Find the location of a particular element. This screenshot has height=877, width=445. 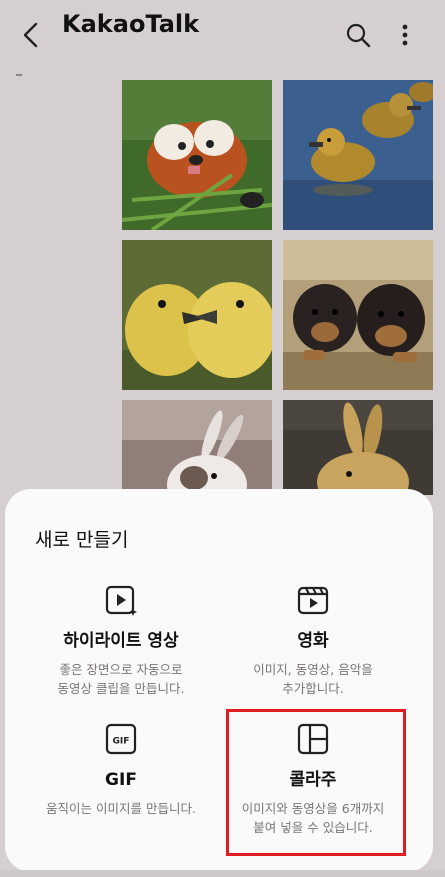

highlight-video-icon is located at coordinates (121, 600).